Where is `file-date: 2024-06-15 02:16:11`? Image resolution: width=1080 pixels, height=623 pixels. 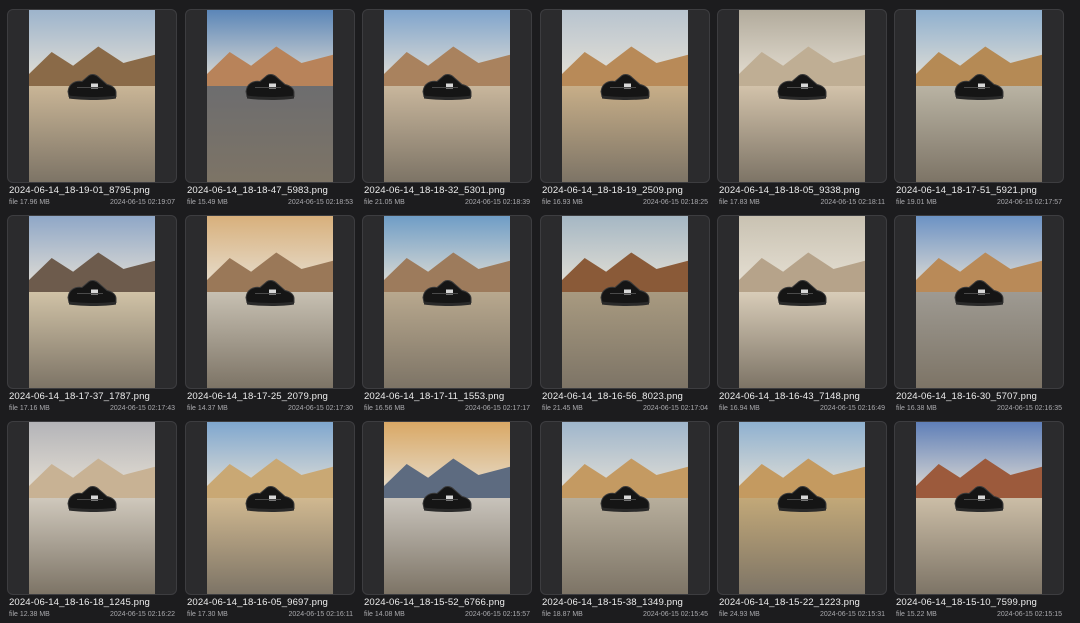 file-date: 2024-06-15 02:16:11 is located at coordinates (320, 614).